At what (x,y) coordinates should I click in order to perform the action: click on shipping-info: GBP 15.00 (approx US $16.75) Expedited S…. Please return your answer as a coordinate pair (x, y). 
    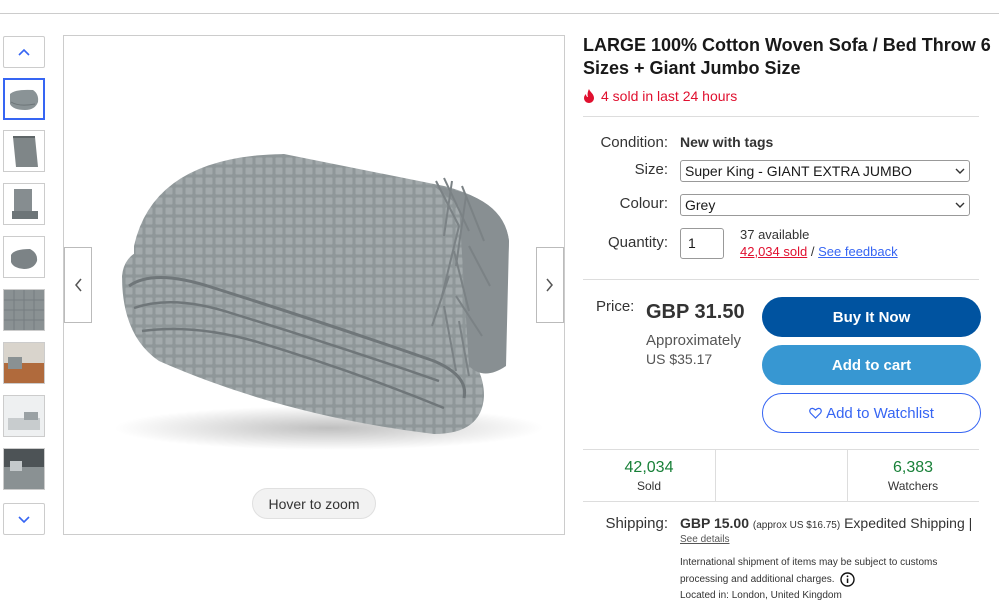
    Looking at the image, I should click on (835, 523).